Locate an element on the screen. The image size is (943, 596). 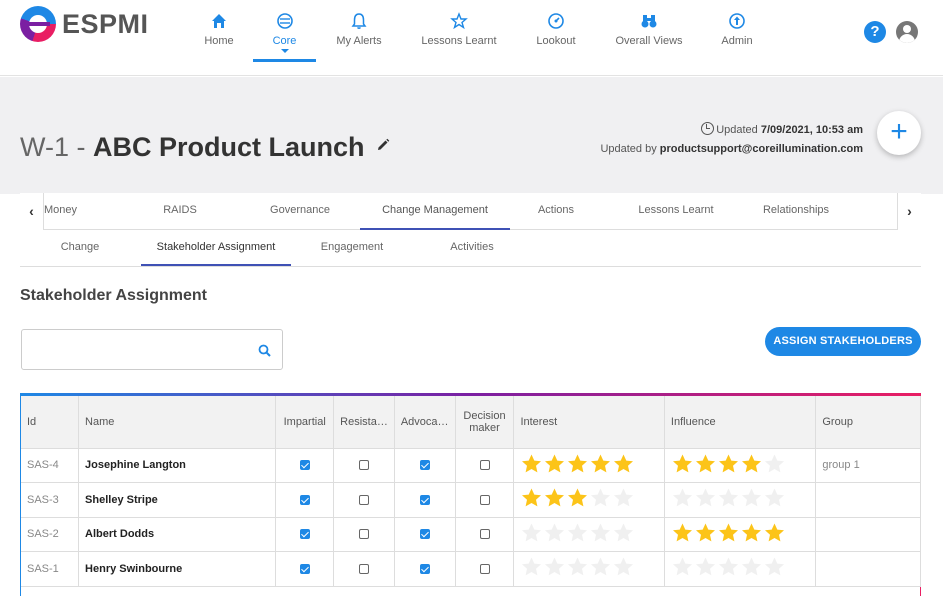
column-header-impartial: Impartial is located at coordinates (305, 422).